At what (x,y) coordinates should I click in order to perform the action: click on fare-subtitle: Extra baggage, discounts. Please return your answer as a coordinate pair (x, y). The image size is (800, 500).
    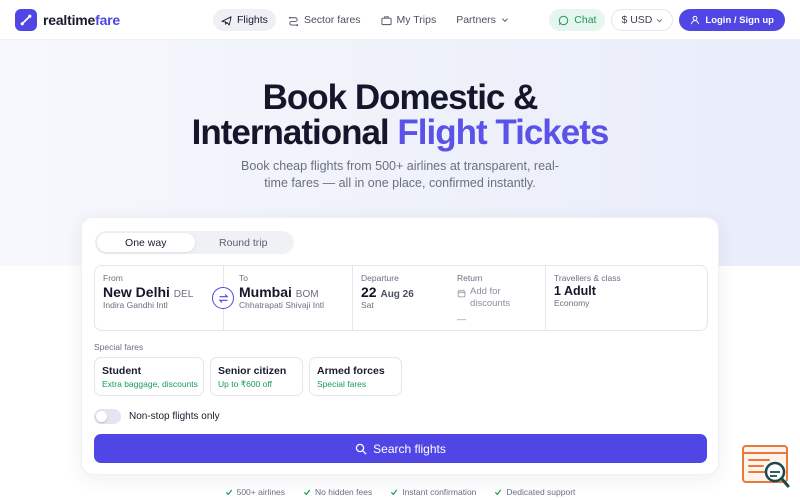
    Looking at the image, I should click on (150, 384).